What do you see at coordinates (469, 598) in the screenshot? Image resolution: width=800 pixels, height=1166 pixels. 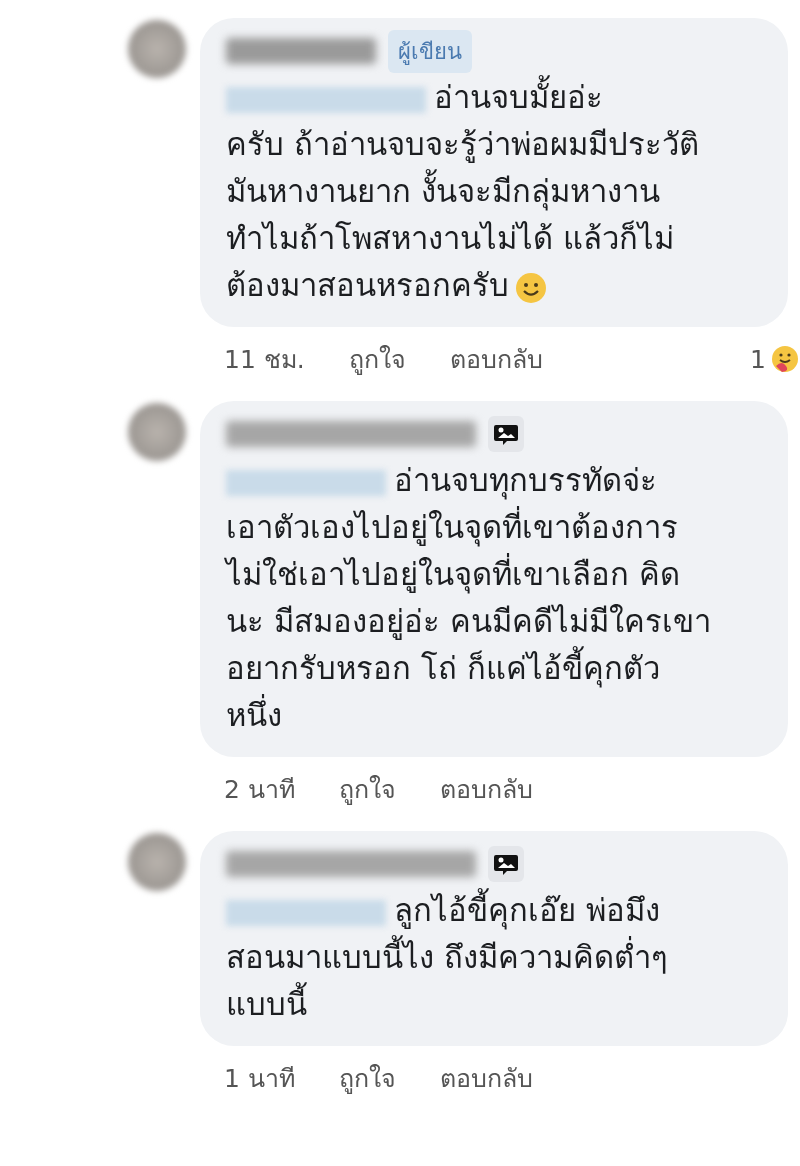 I see `comment-text: อ่านจบทุกบรรทัดจ่ะ เอาตัวเองไปอยู่ในจุดที่เขาต้องการ ไม่ใช่เอาไปอยู่ในจุดที่เขาเลือก คิด นะ มีสมองอยู่อ่ะ คนมีคดีไม่มีใครเขา อยากรับหรอก โถ่ ก็แค่ไอ้ขี้คุกตัว หนึ่ง` at bounding box center [469, 598].